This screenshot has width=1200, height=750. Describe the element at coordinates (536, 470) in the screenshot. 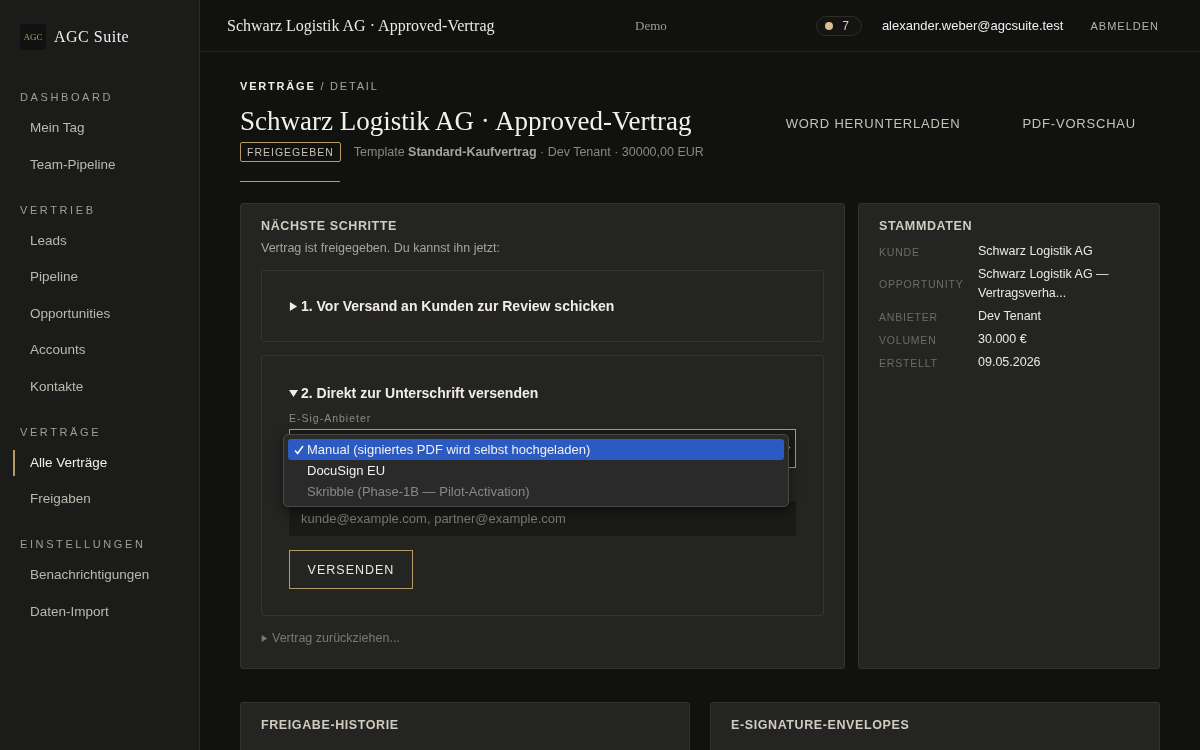

I see `dropdown-option: DocuSign EU` at that location.